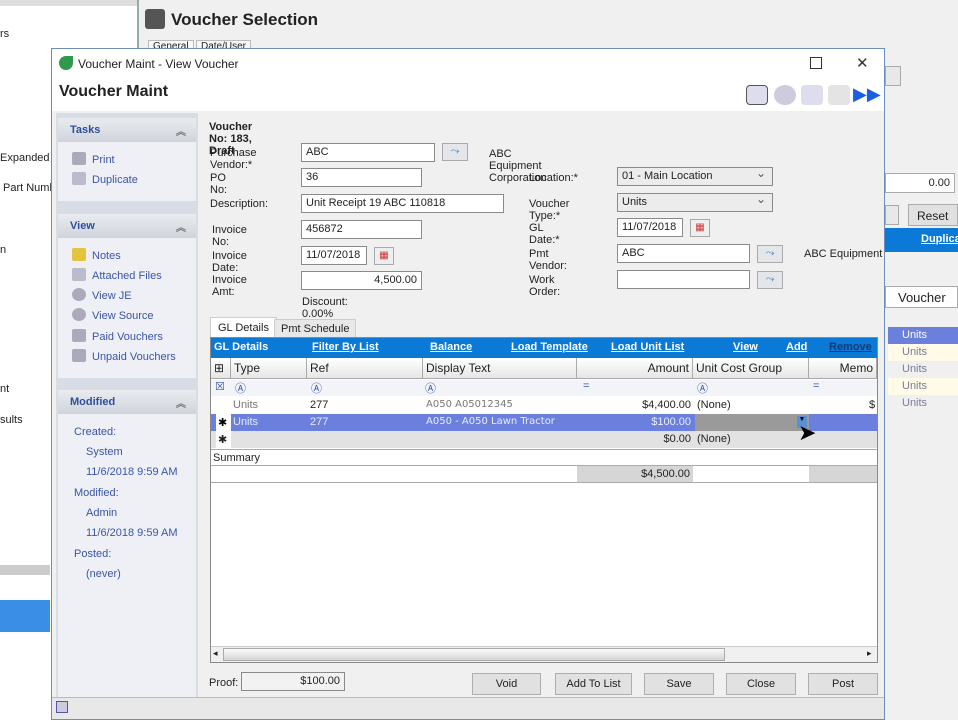  I want to click on balance-link: Balance, so click(451, 347).